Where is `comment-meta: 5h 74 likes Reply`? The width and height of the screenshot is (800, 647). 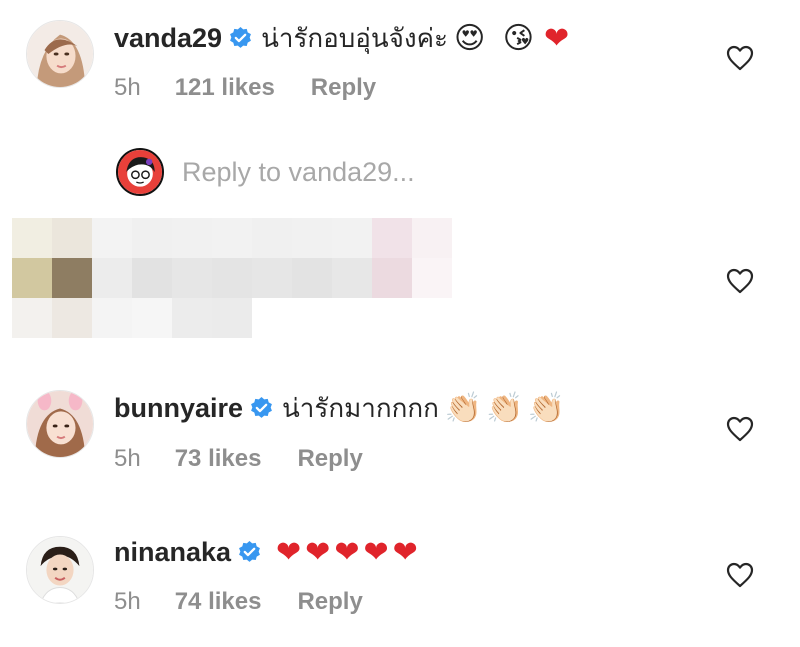
comment-meta: 5h 74 likes Reply is located at coordinates (238, 602).